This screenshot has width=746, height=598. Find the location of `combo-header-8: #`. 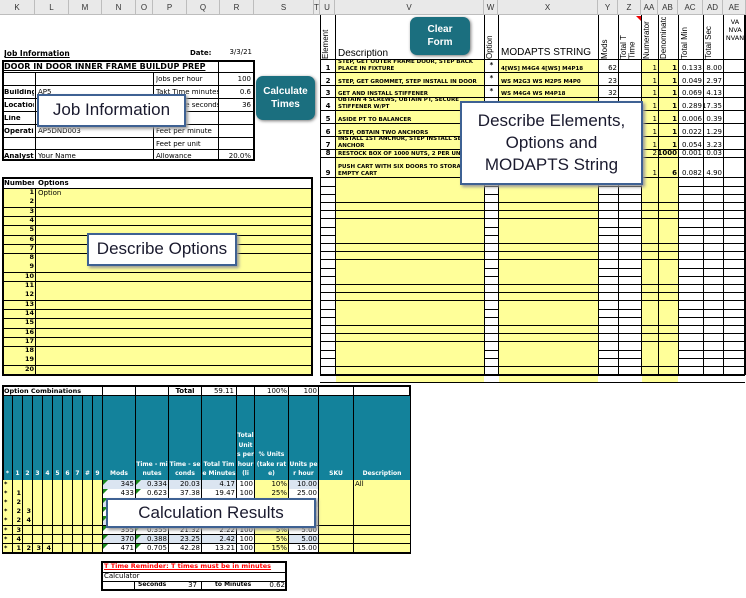

combo-header-8: # is located at coordinates (87, 474).